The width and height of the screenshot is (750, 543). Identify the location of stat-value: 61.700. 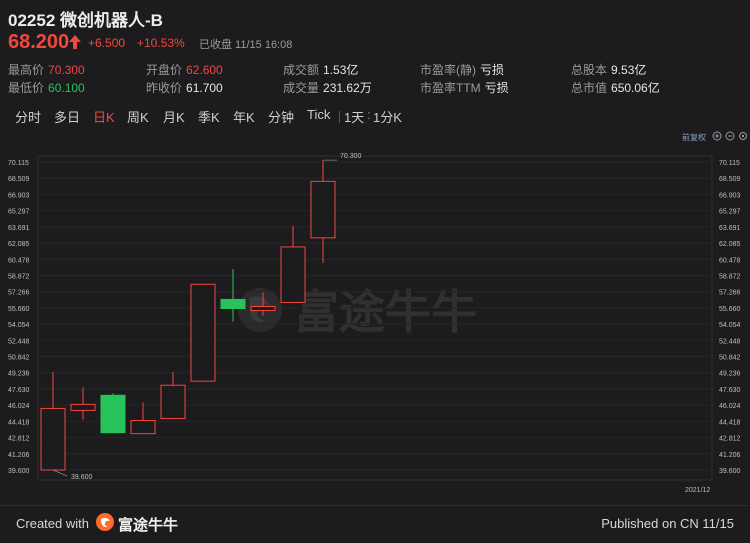
(204, 88).